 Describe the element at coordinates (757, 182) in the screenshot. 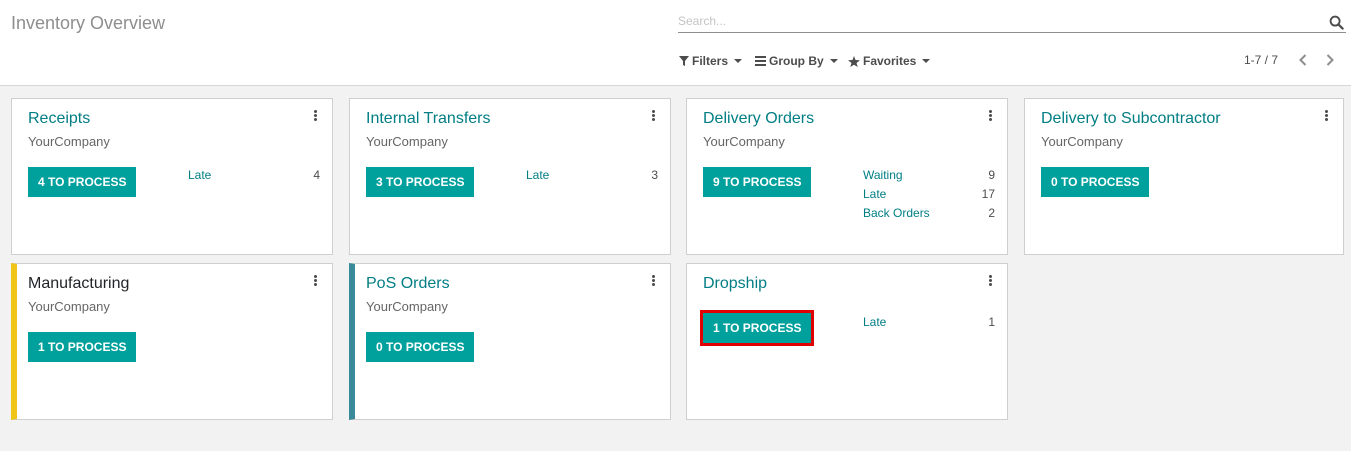

I see `to-process-button: 9 TO PROCESS` at that location.